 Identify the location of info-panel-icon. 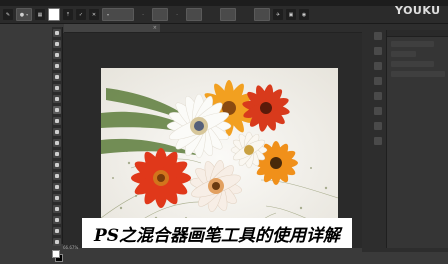
(378, 126).